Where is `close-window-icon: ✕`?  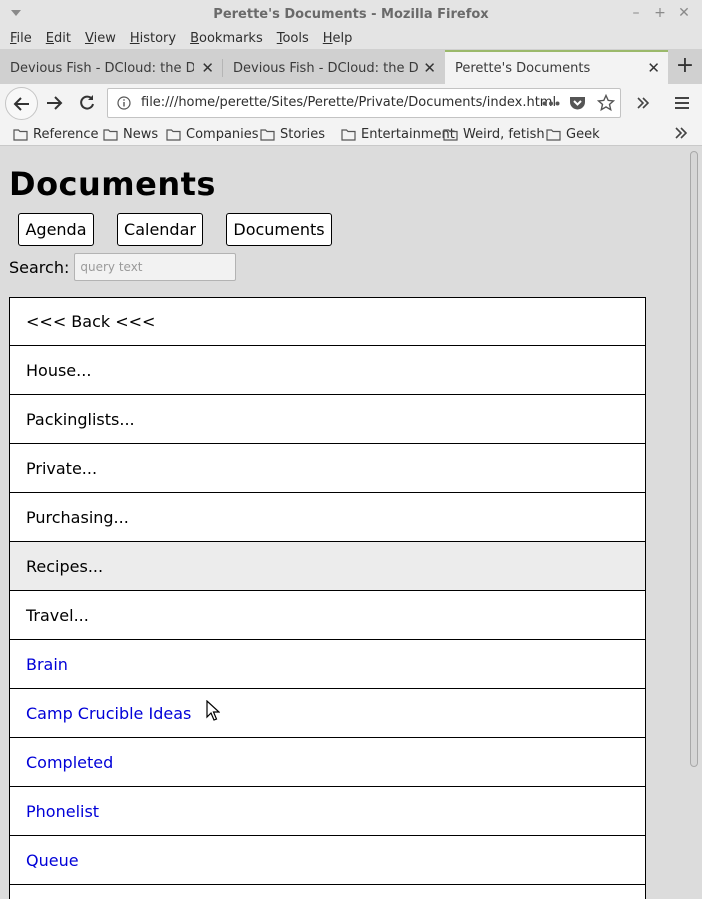
close-window-icon: ✕ is located at coordinates (684, 13).